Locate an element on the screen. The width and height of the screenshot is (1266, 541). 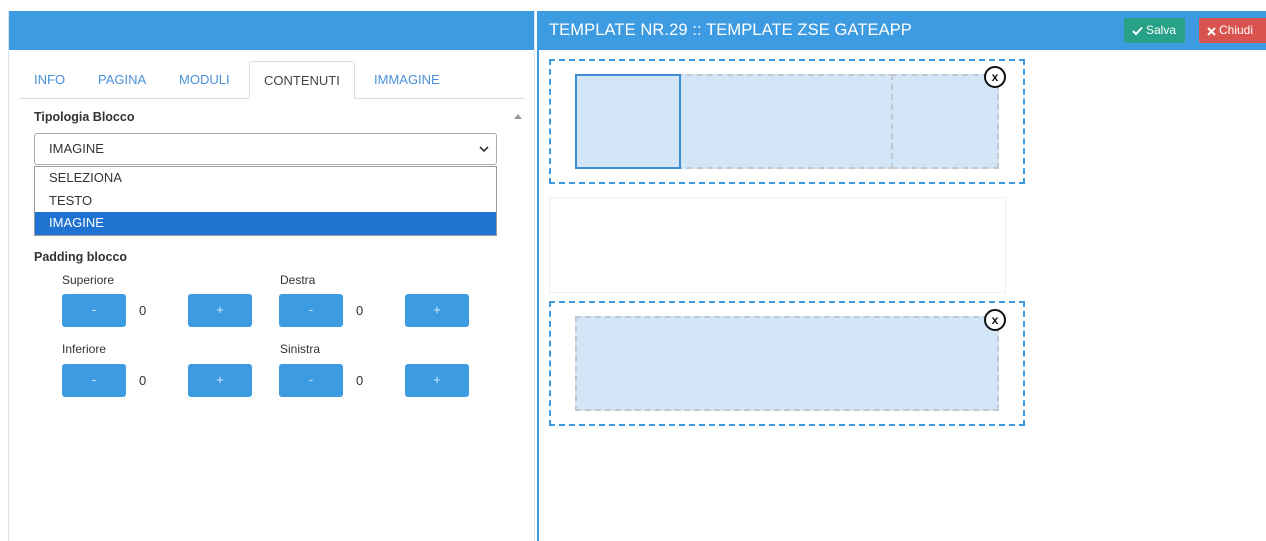
option-imagine: IMAGINE is located at coordinates (265, 223).